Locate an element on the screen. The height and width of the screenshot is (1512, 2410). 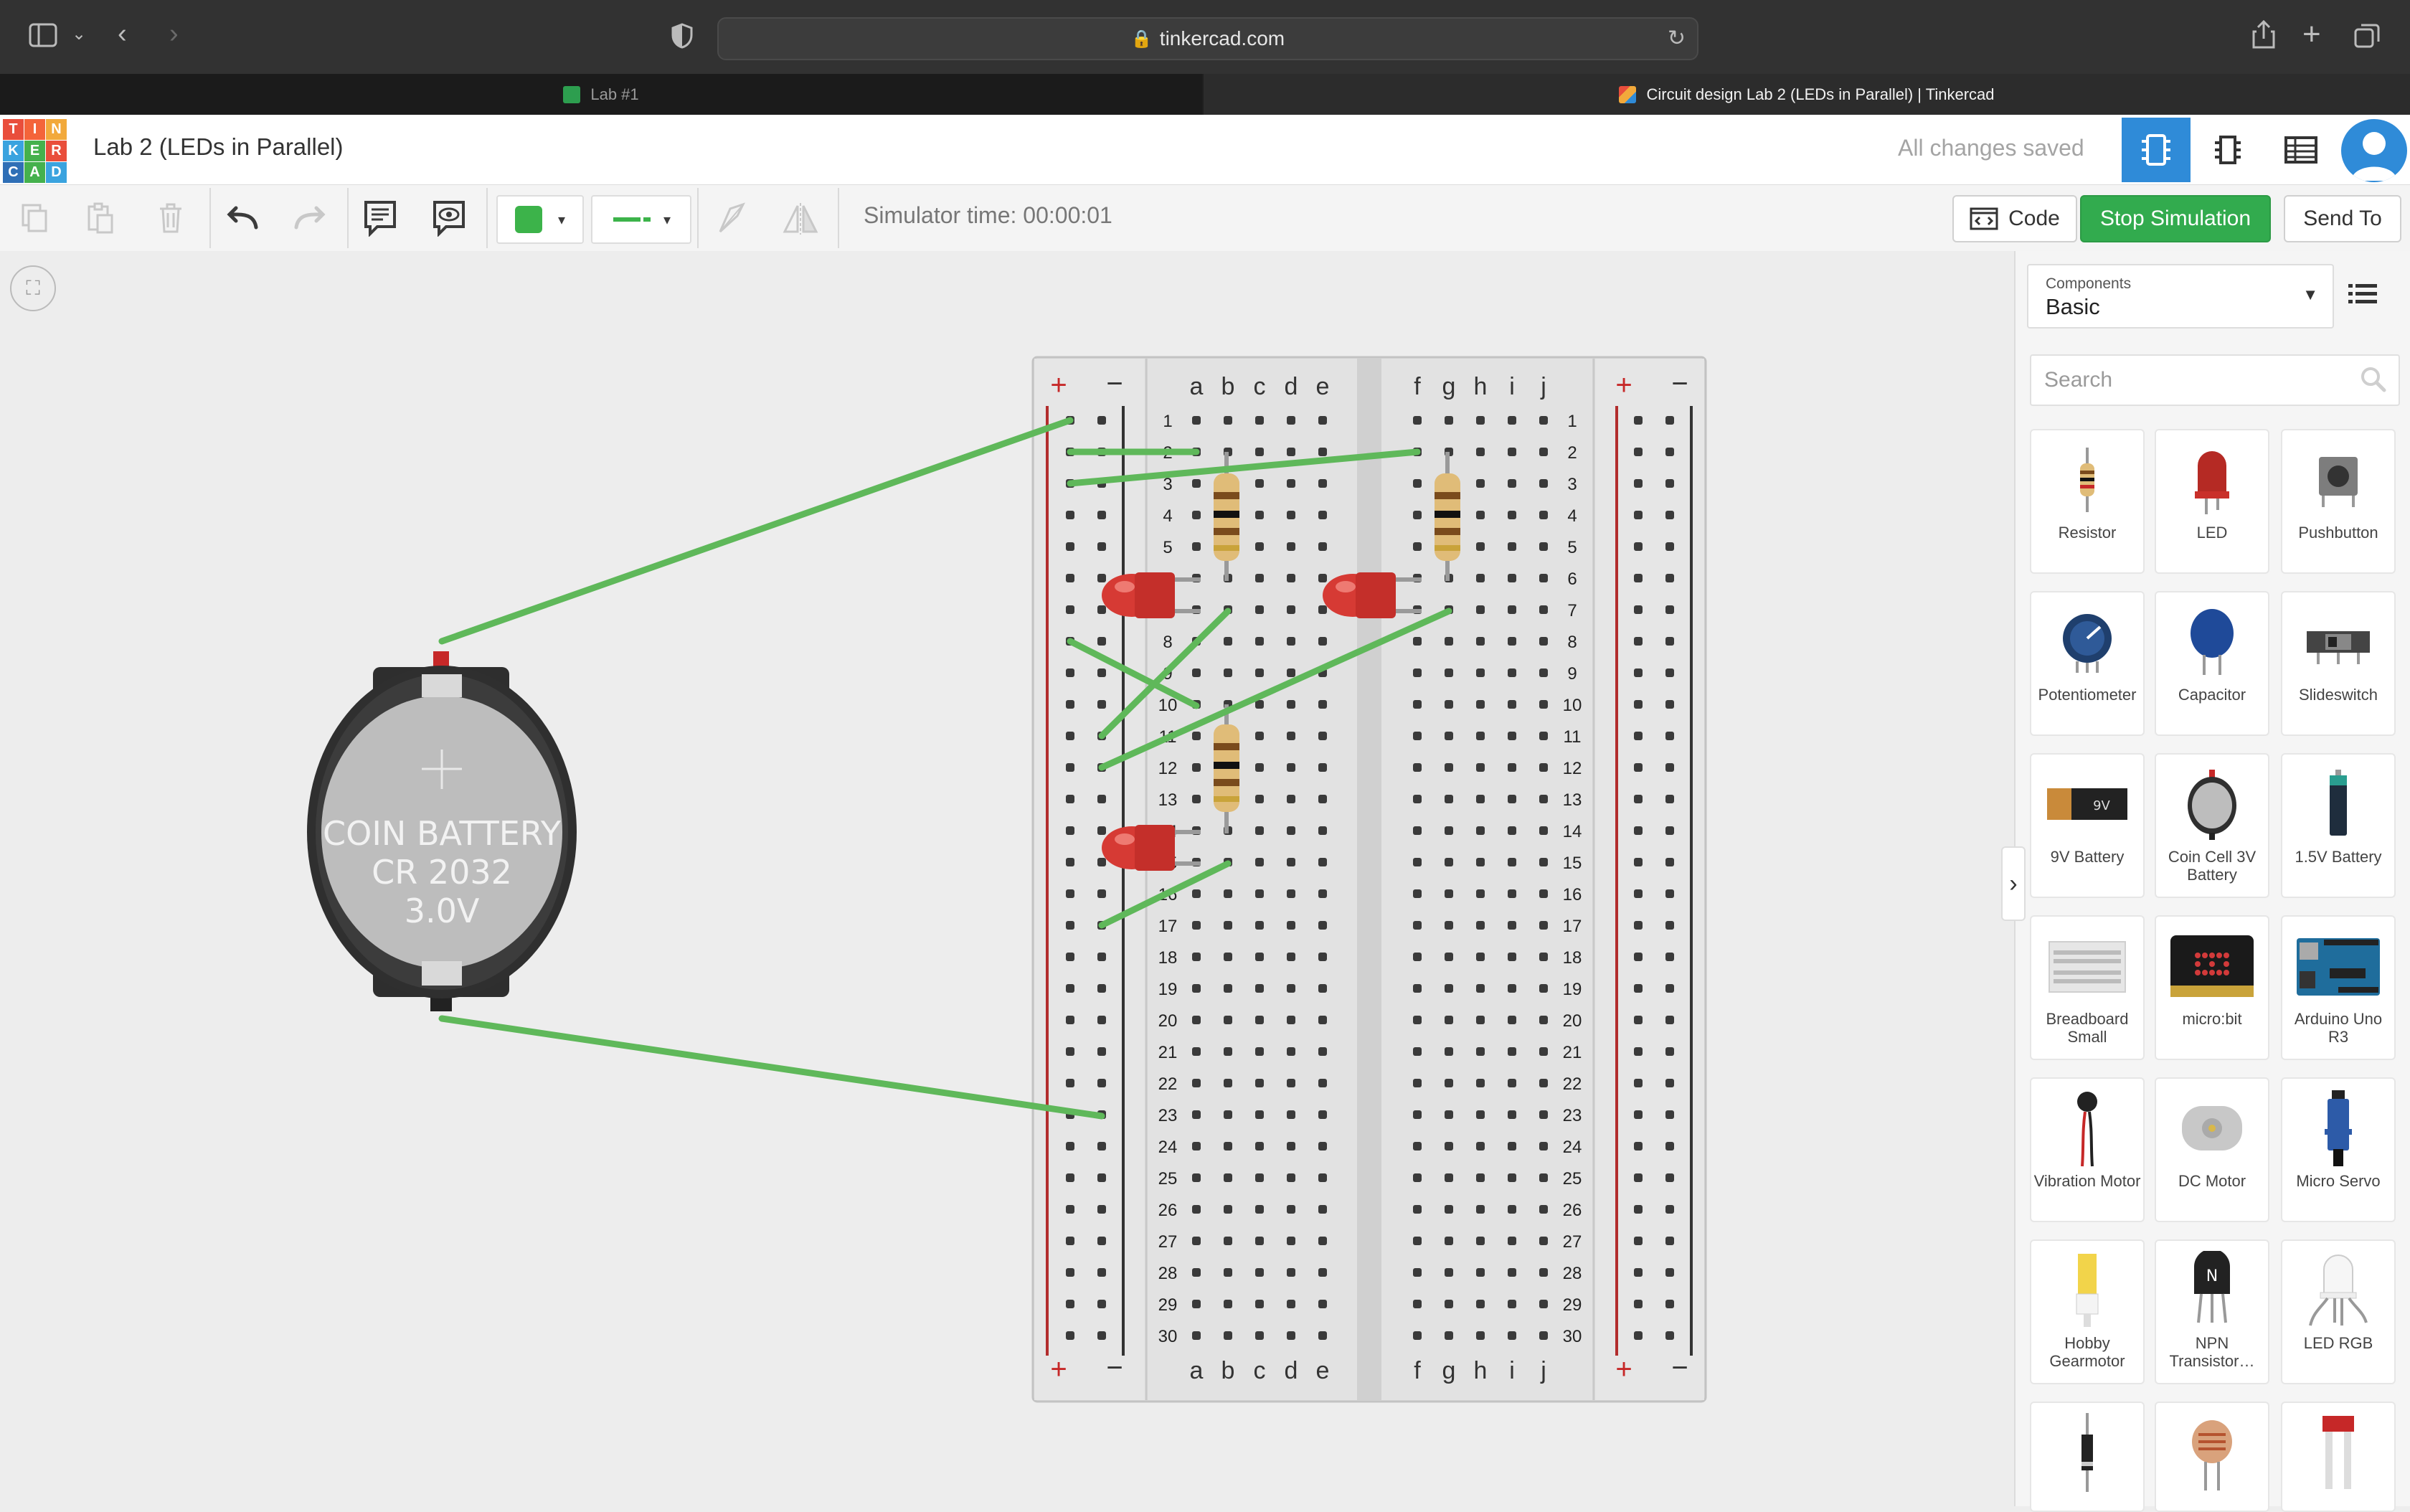
list-view-icon is located at coordinates (2362, 294).